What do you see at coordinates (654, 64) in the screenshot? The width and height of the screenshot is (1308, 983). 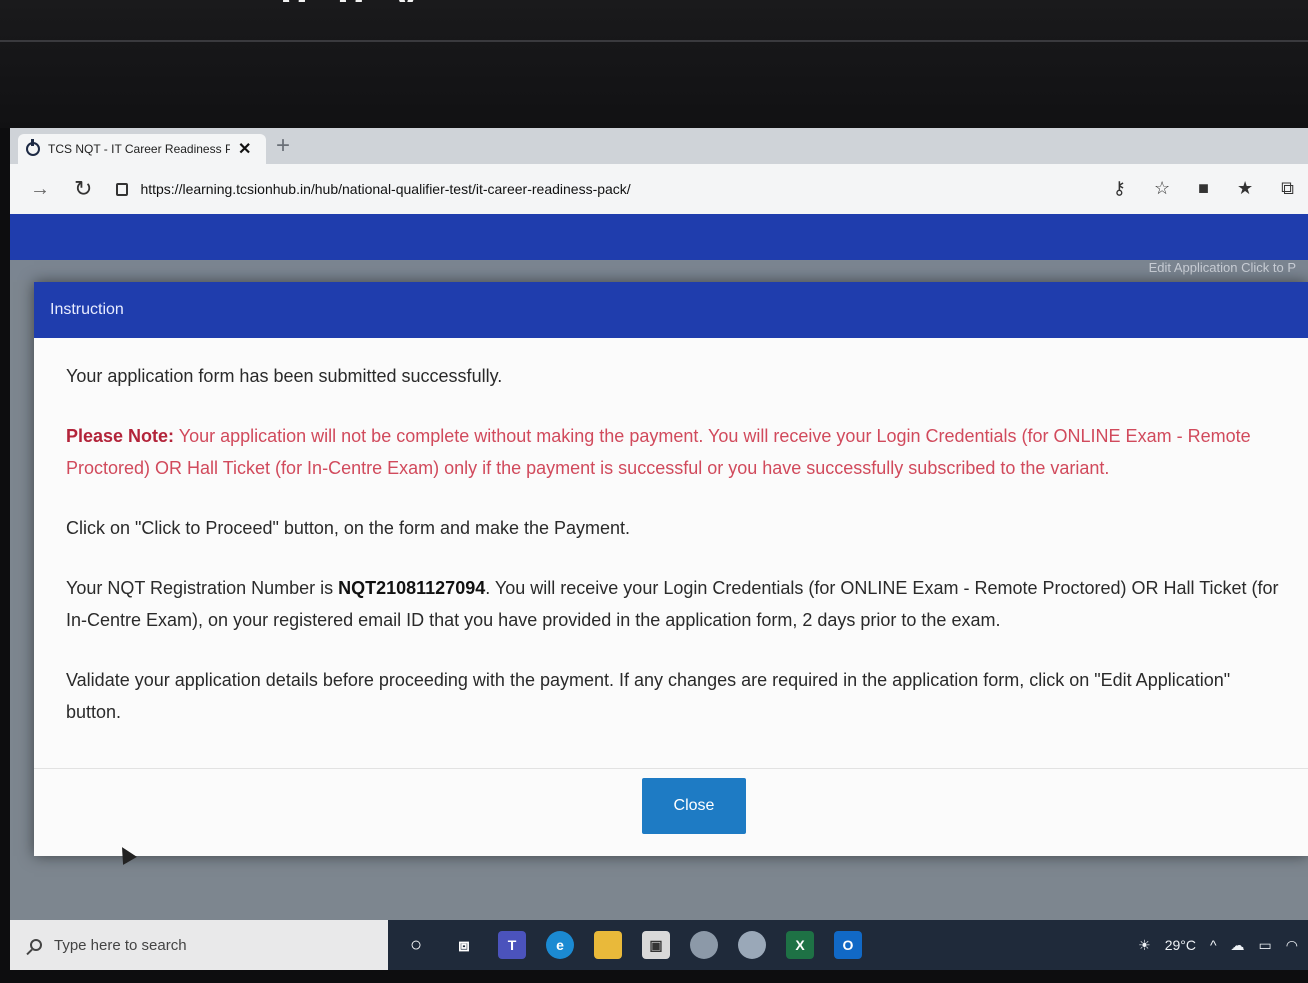 I see `monitor-bezel` at bounding box center [654, 64].